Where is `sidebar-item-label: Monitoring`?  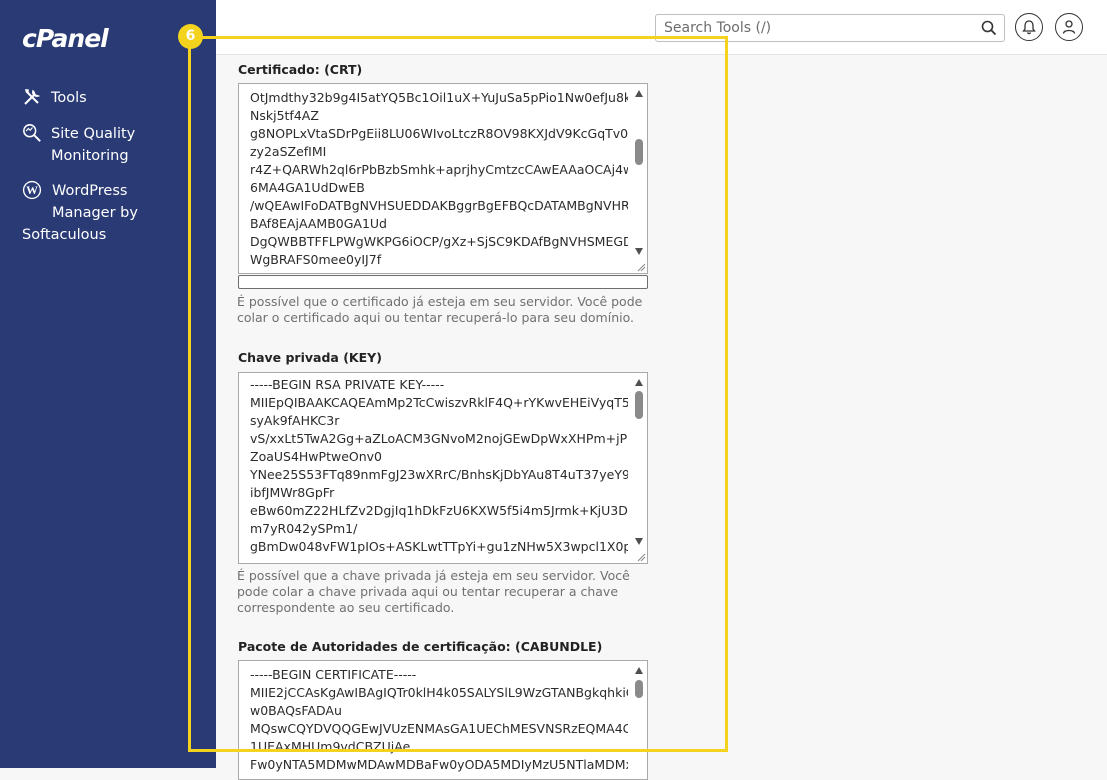 sidebar-item-label: Monitoring is located at coordinates (90, 156).